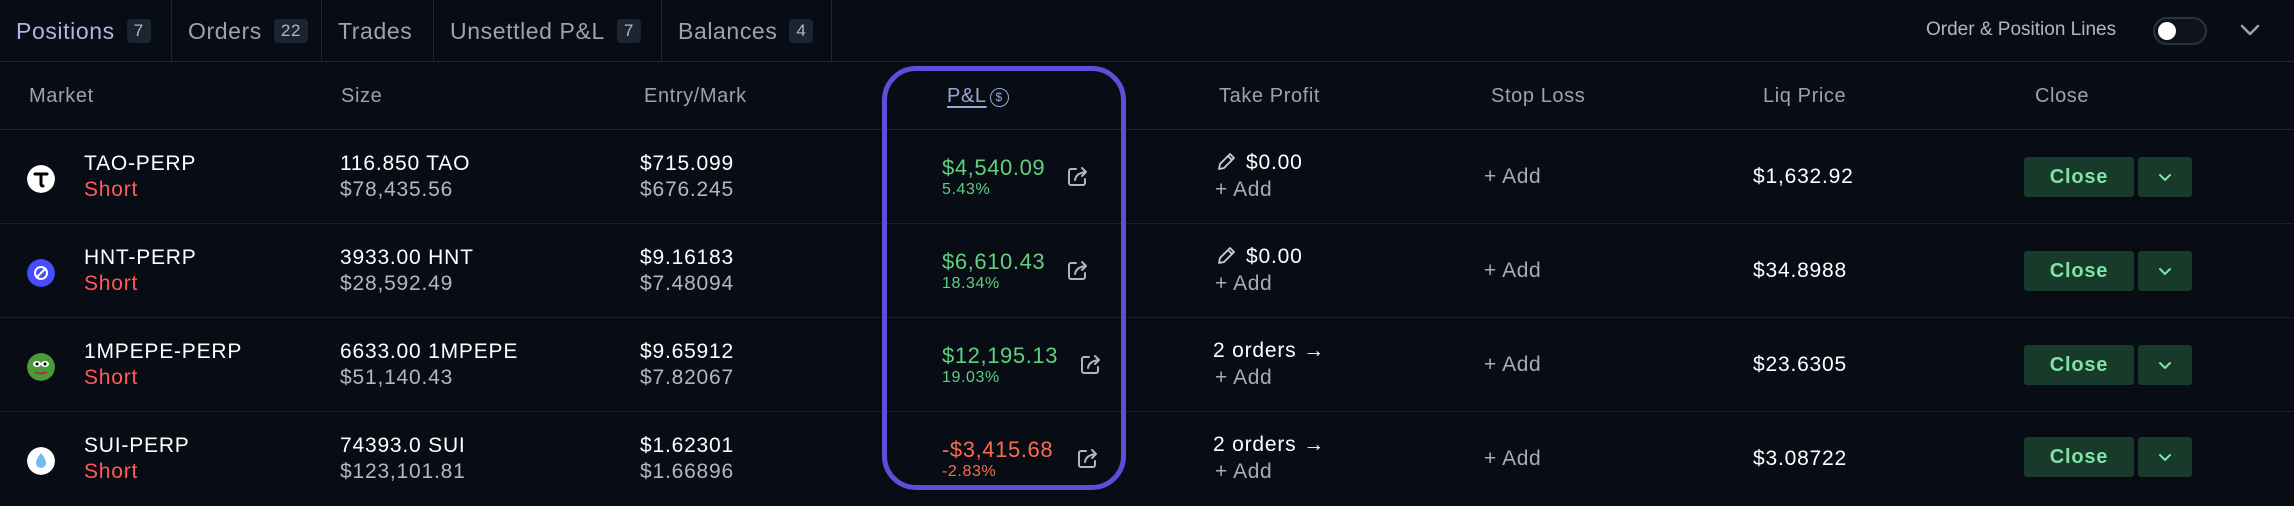  What do you see at coordinates (1269, 96) in the screenshot?
I see `column-header-take-profit: Take Profit` at bounding box center [1269, 96].